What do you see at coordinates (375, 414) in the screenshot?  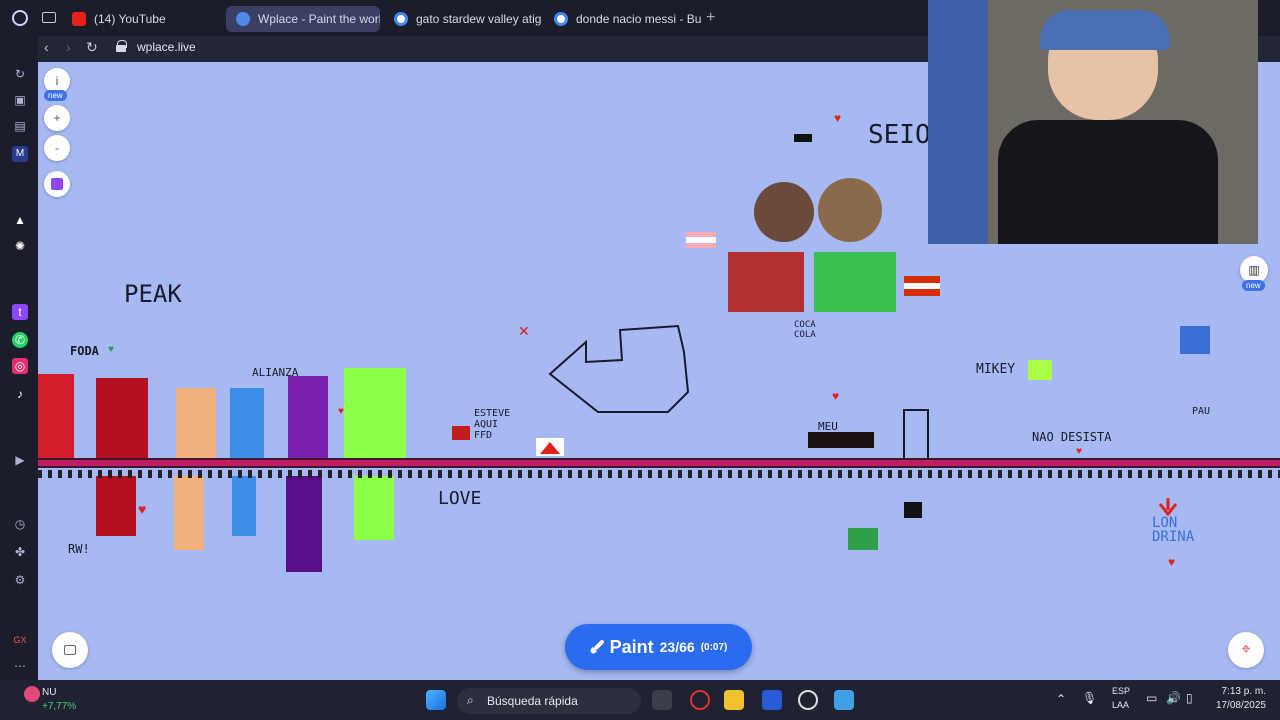 I see `green-creature` at bounding box center [375, 414].